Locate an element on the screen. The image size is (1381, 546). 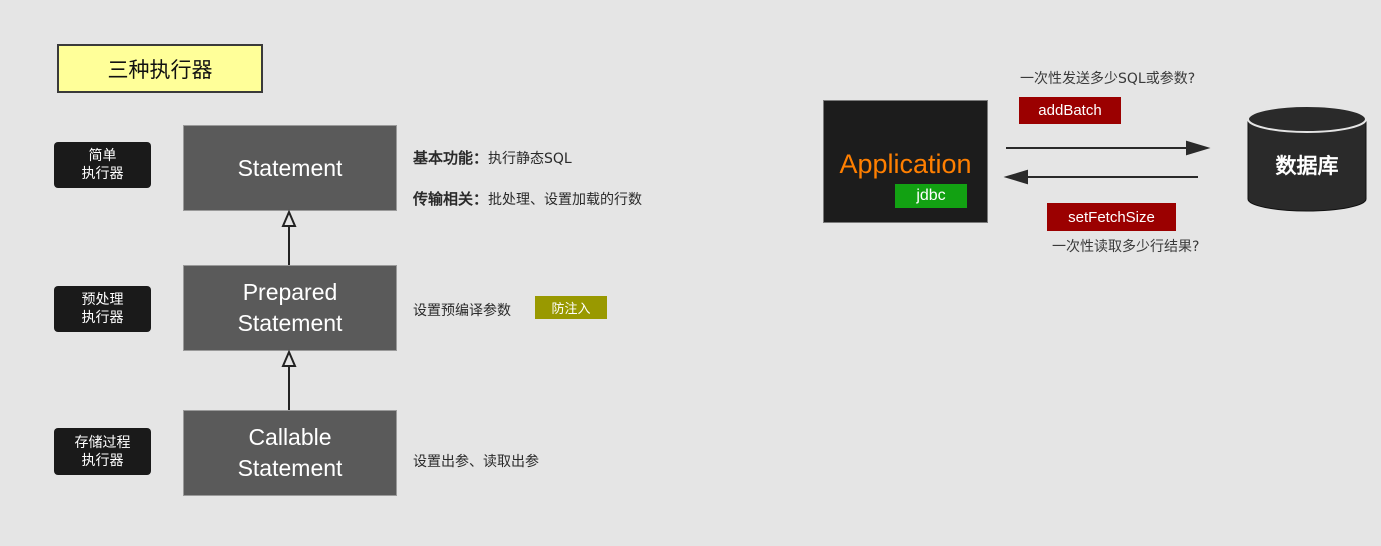
receive-arrow is located at coordinates (1100, 177).